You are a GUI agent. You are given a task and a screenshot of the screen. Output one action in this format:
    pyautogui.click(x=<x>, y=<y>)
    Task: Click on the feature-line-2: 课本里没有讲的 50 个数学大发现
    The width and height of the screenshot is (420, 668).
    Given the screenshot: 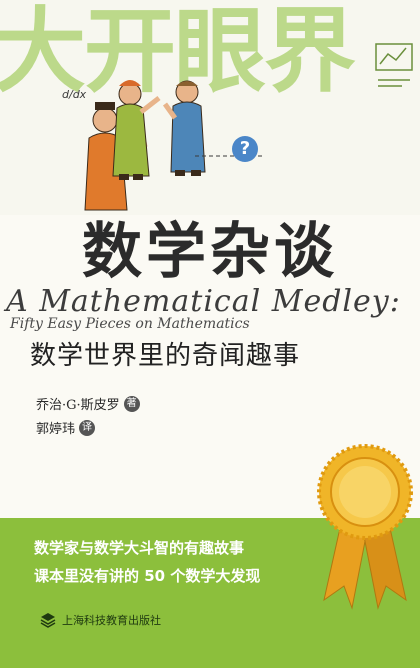 What is the action you would take?
    pyautogui.click(x=147, y=576)
    